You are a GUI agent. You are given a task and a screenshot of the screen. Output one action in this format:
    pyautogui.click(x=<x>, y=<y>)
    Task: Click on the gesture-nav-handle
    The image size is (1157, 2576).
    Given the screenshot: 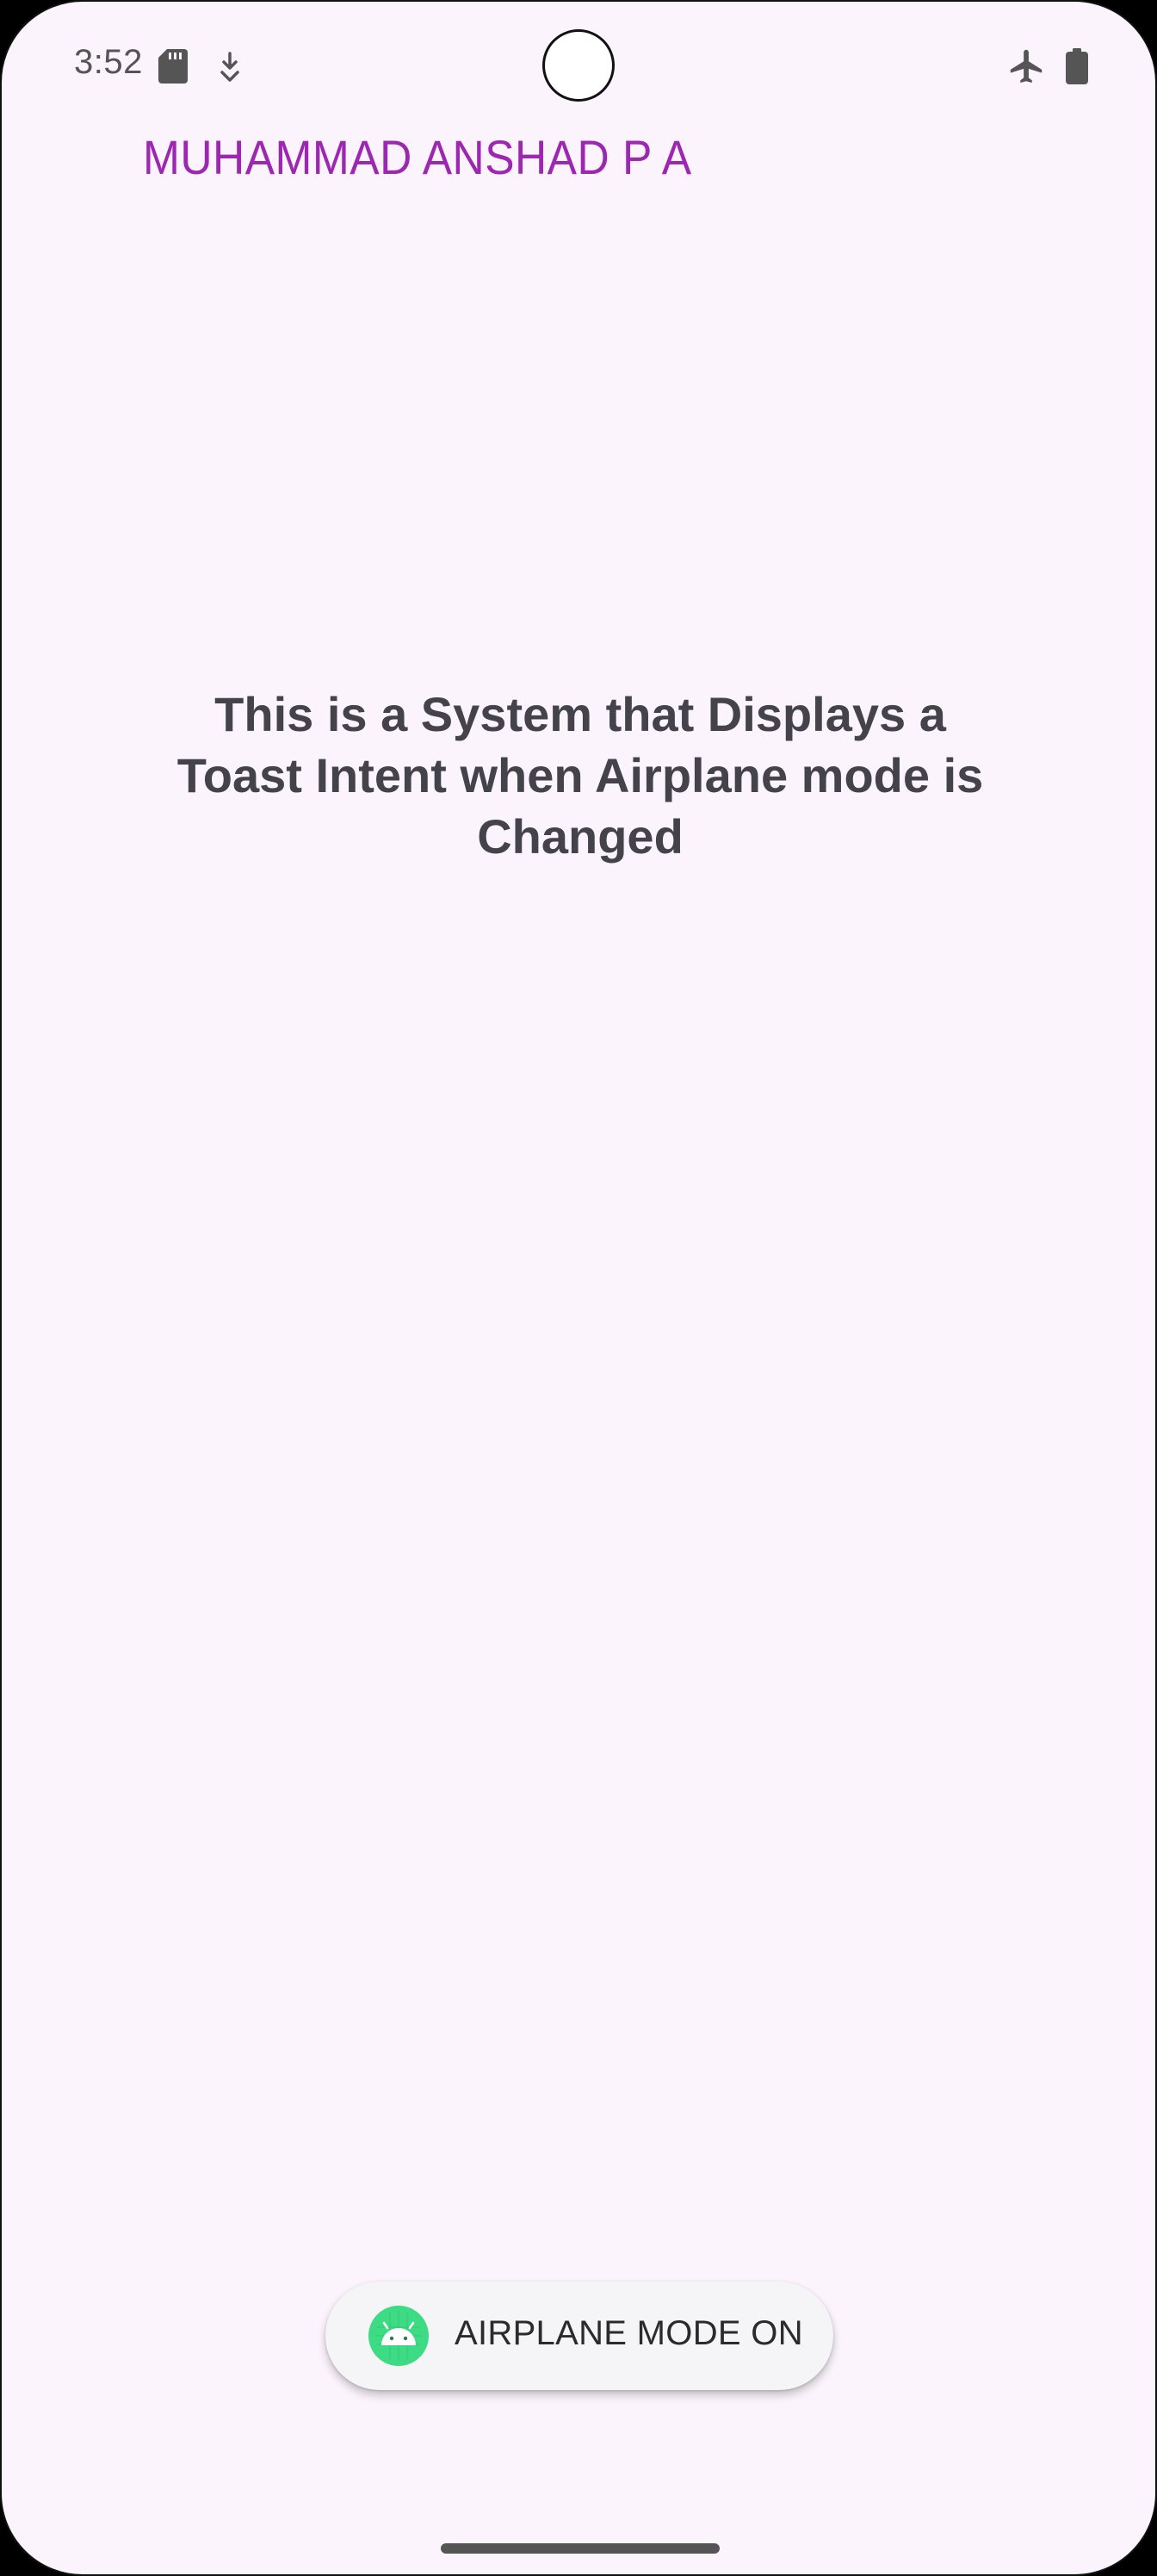 What is the action you would take?
    pyautogui.click(x=580, y=2549)
    